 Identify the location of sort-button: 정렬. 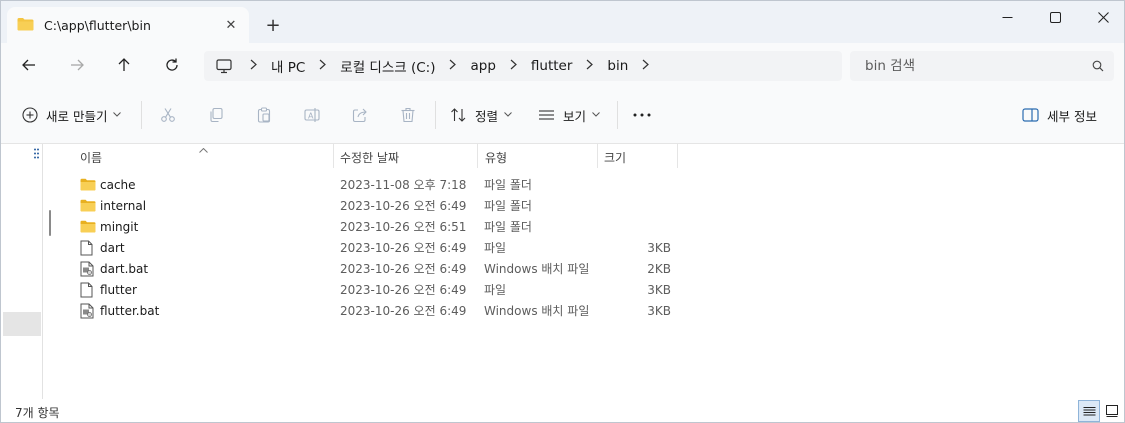
(481, 115).